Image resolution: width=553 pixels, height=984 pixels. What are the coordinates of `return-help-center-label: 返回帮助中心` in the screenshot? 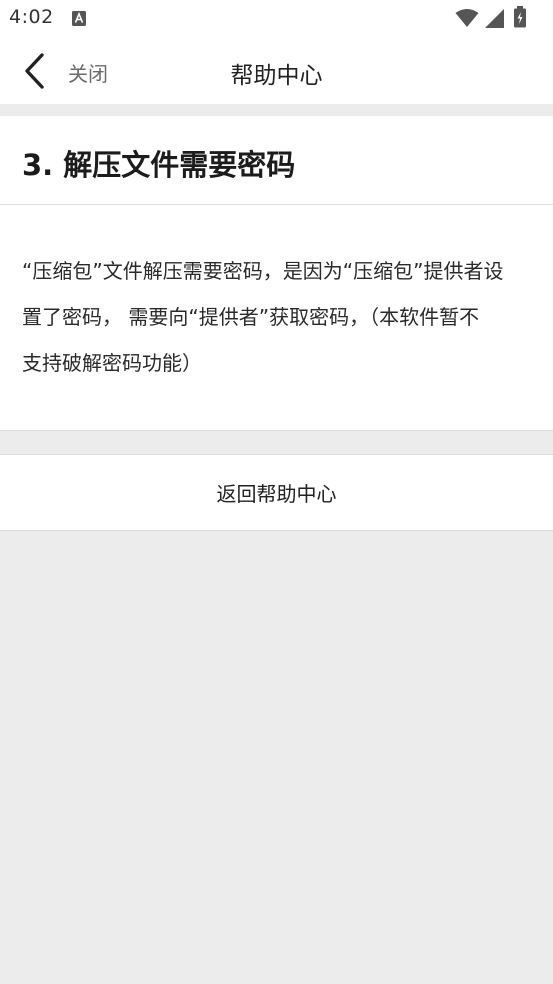 It's located at (276, 494).